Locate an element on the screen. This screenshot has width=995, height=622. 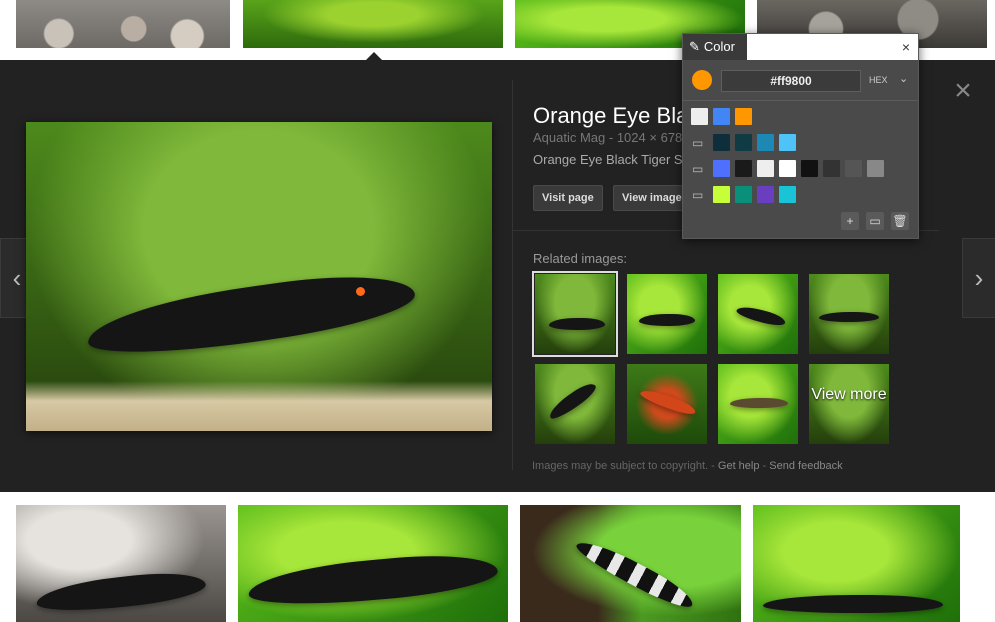
picker-header: ✎ Color is located at coordinates (715, 47).